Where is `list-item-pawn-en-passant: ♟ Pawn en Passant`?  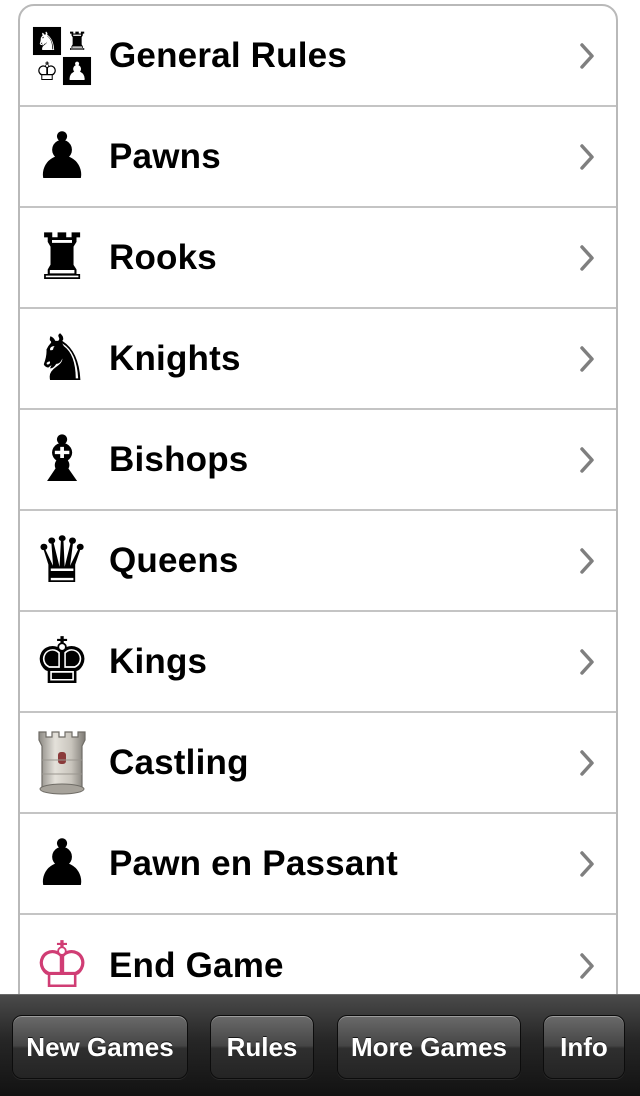
list-item-pawn-en-passant: ♟ Pawn en Passant is located at coordinates (318, 864).